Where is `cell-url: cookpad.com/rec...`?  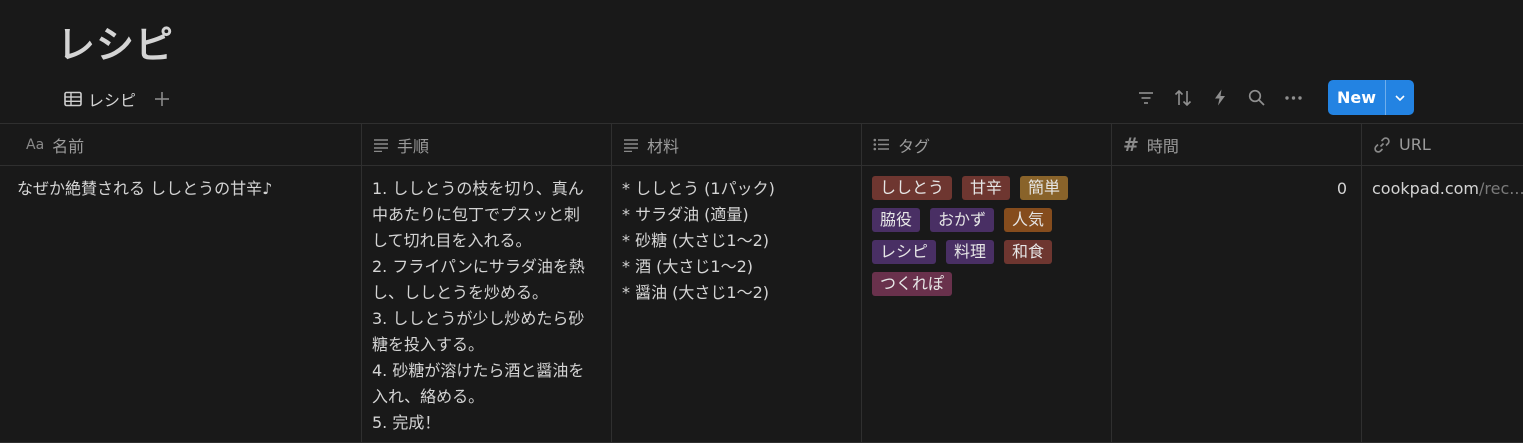 cell-url: cookpad.com/rec... is located at coordinates (1442, 304).